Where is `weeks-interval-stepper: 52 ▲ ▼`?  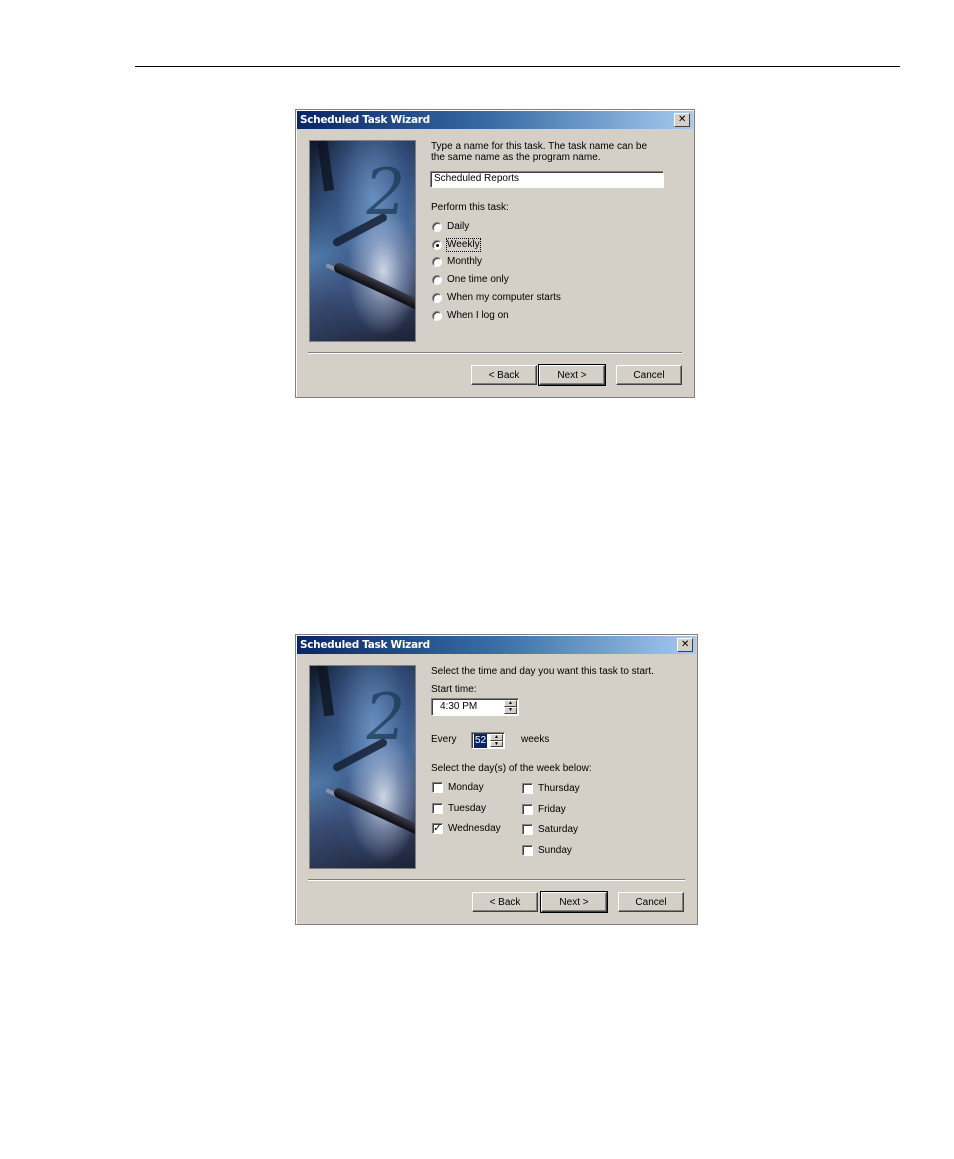
weeks-interval-stepper: 52 ▲ ▼ is located at coordinates (488, 740).